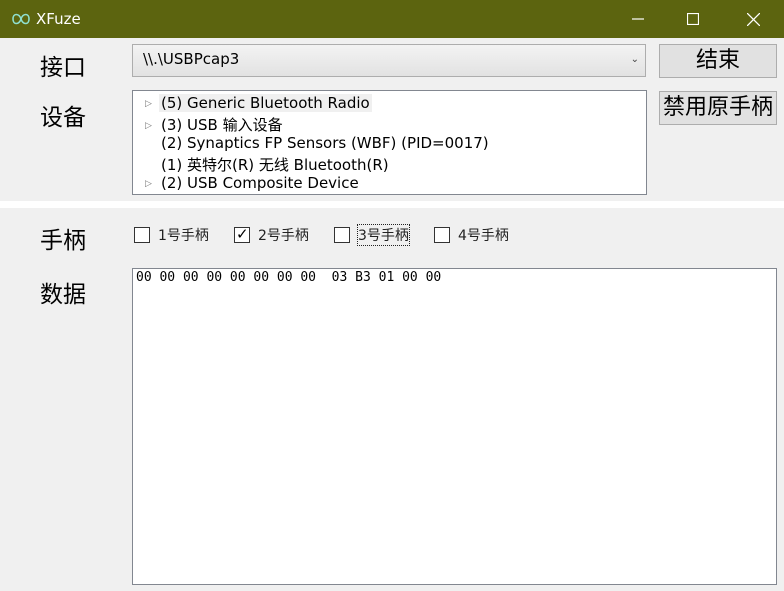 The width and height of the screenshot is (784, 591). I want to click on window-title: XFuze, so click(58, 19).